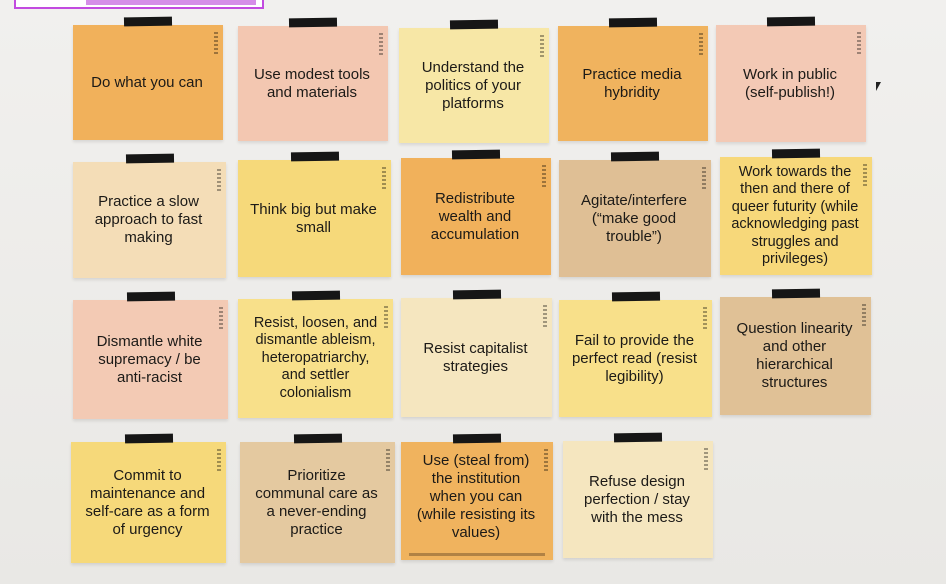 The image size is (946, 584). Describe the element at coordinates (790, 83) in the screenshot. I see `note-text: Work in public (self-publish!)` at that location.